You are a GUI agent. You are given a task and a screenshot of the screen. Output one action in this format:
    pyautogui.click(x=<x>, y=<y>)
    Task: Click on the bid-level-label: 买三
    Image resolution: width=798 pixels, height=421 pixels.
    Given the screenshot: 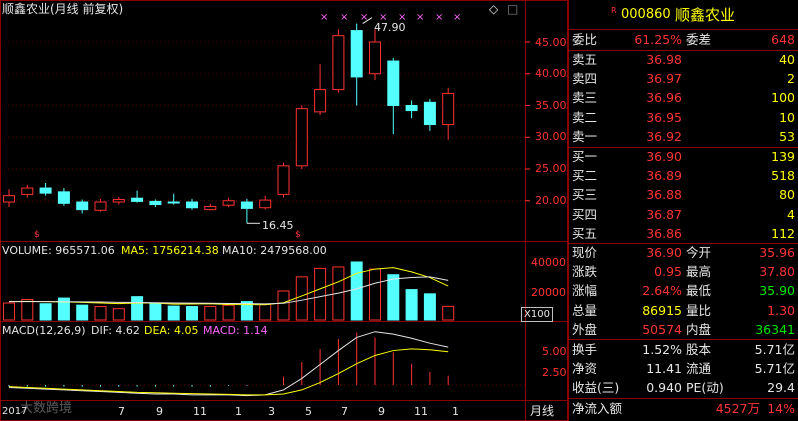 What is the action you would take?
    pyautogui.click(x=585, y=195)
    